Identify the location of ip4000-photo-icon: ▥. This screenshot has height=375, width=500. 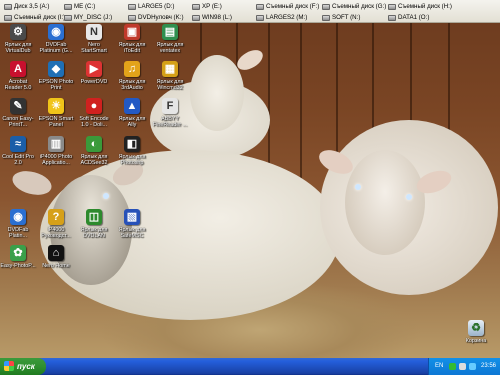
(56, 144).